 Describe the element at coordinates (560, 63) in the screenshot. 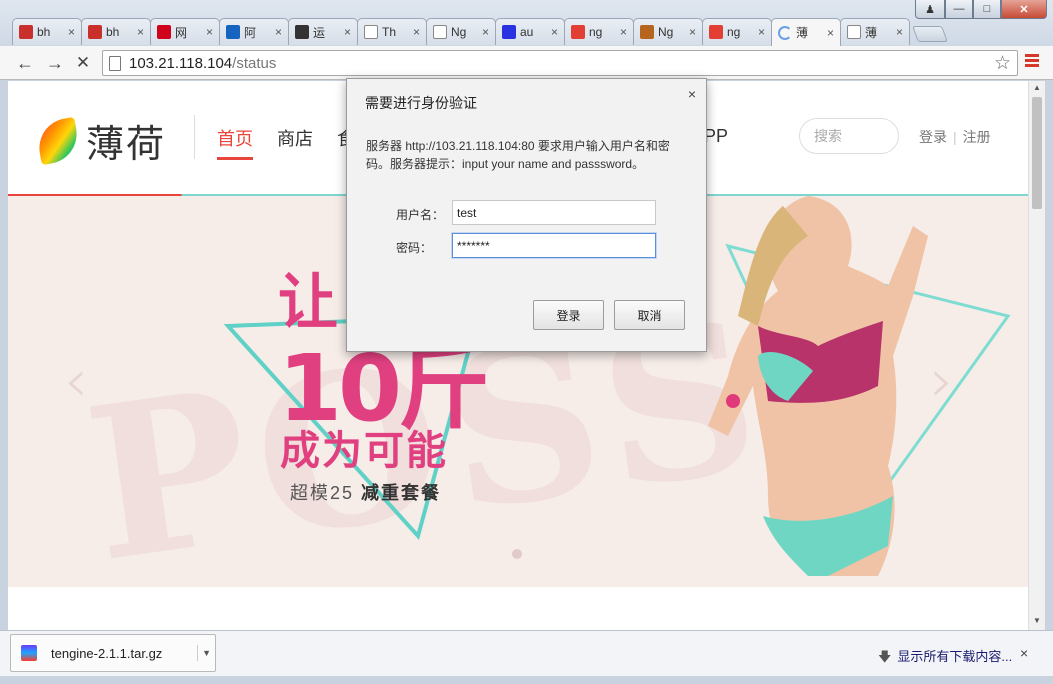

I see `address-bar: 103.21.118.104/status ☆` at that location.